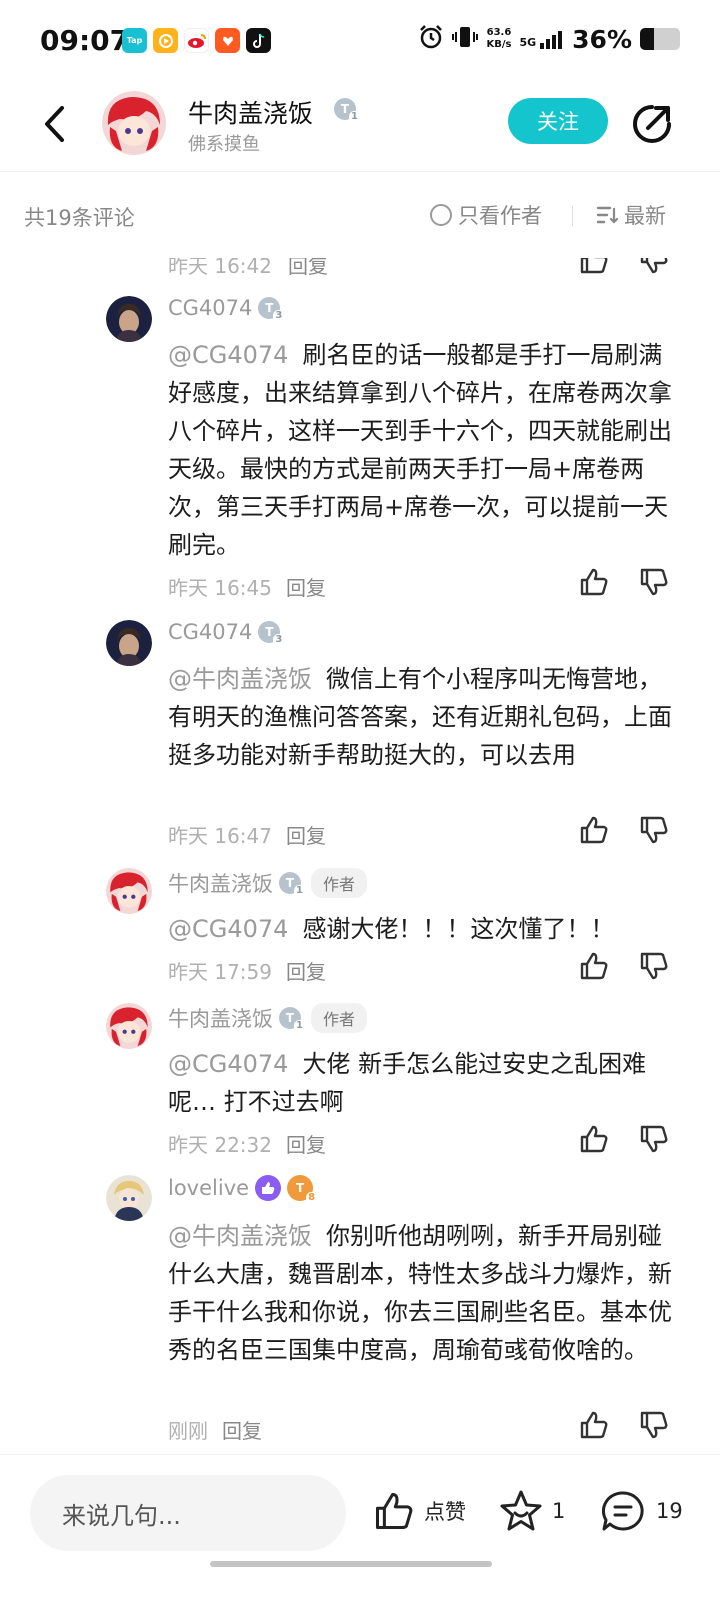 The image size is (720, 1608). I want to click on network-speed: 63.6 KB/s, so click(499, 38).